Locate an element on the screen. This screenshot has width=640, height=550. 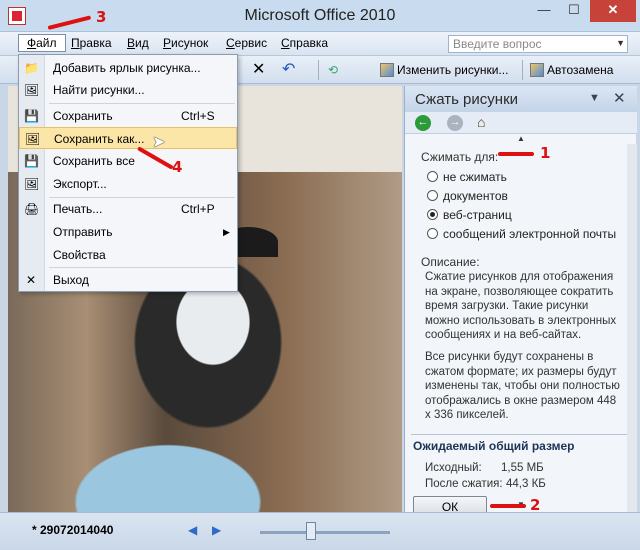
menu-file: Файл is located at coordinates (42, 43).